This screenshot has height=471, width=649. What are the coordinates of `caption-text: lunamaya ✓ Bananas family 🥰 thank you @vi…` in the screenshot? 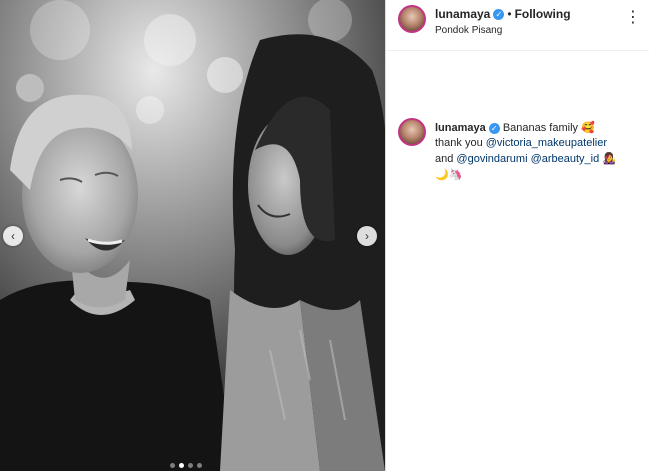 It's located at (537, 151).